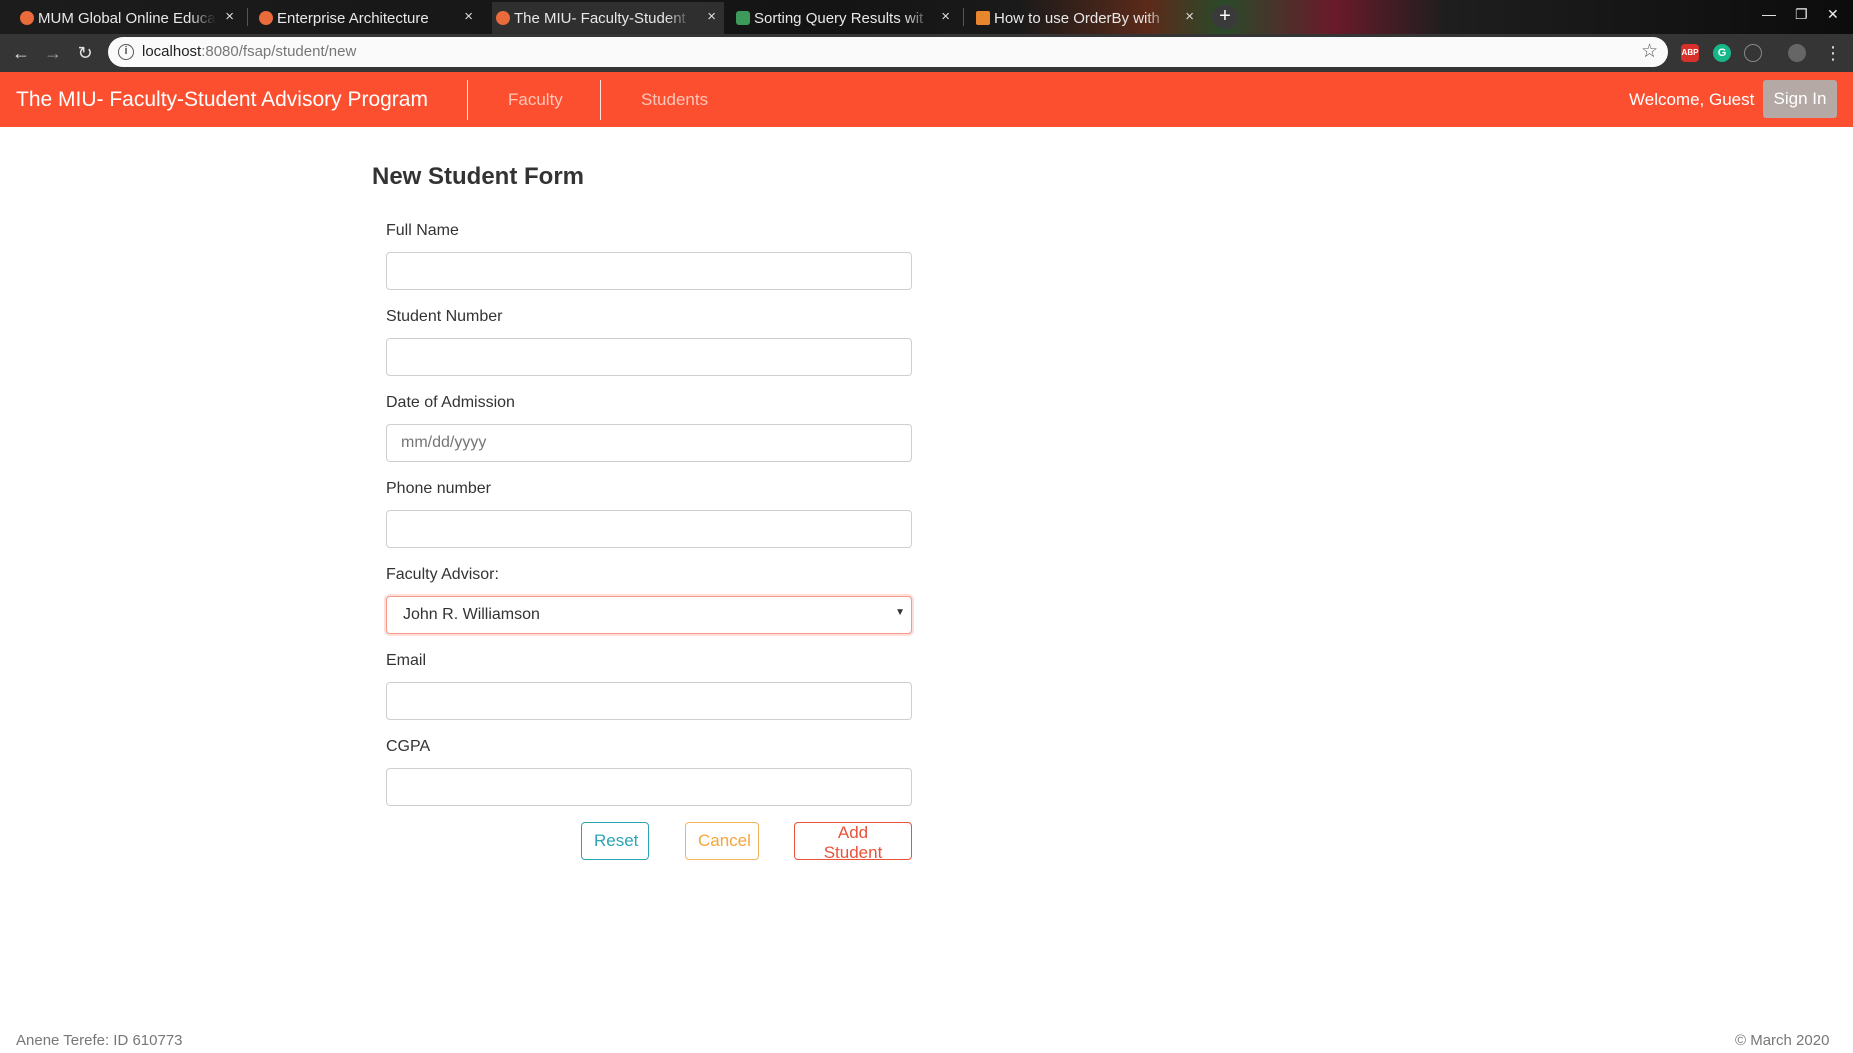 The image size is (1853, 1053). What do you see at coordinates (478, 176) in the screenshot?
I see `form-title: New Student Form` at bounding box center [478, 176].